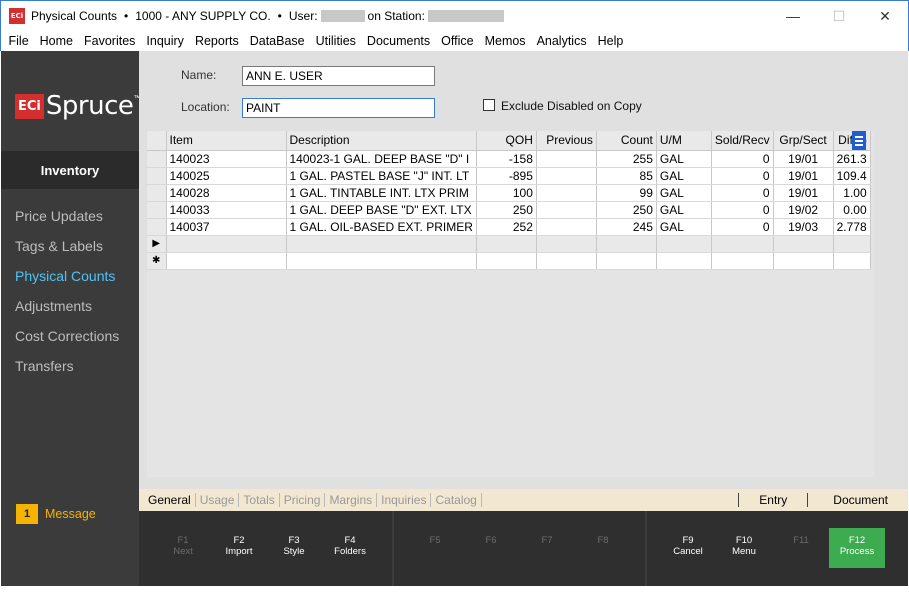 The height and width of the screenshot is (592, 909). What do you see at coordinates (226, 210) in the screenshot?
I see `cell-item: 140033` at bounding box center [226, 210].